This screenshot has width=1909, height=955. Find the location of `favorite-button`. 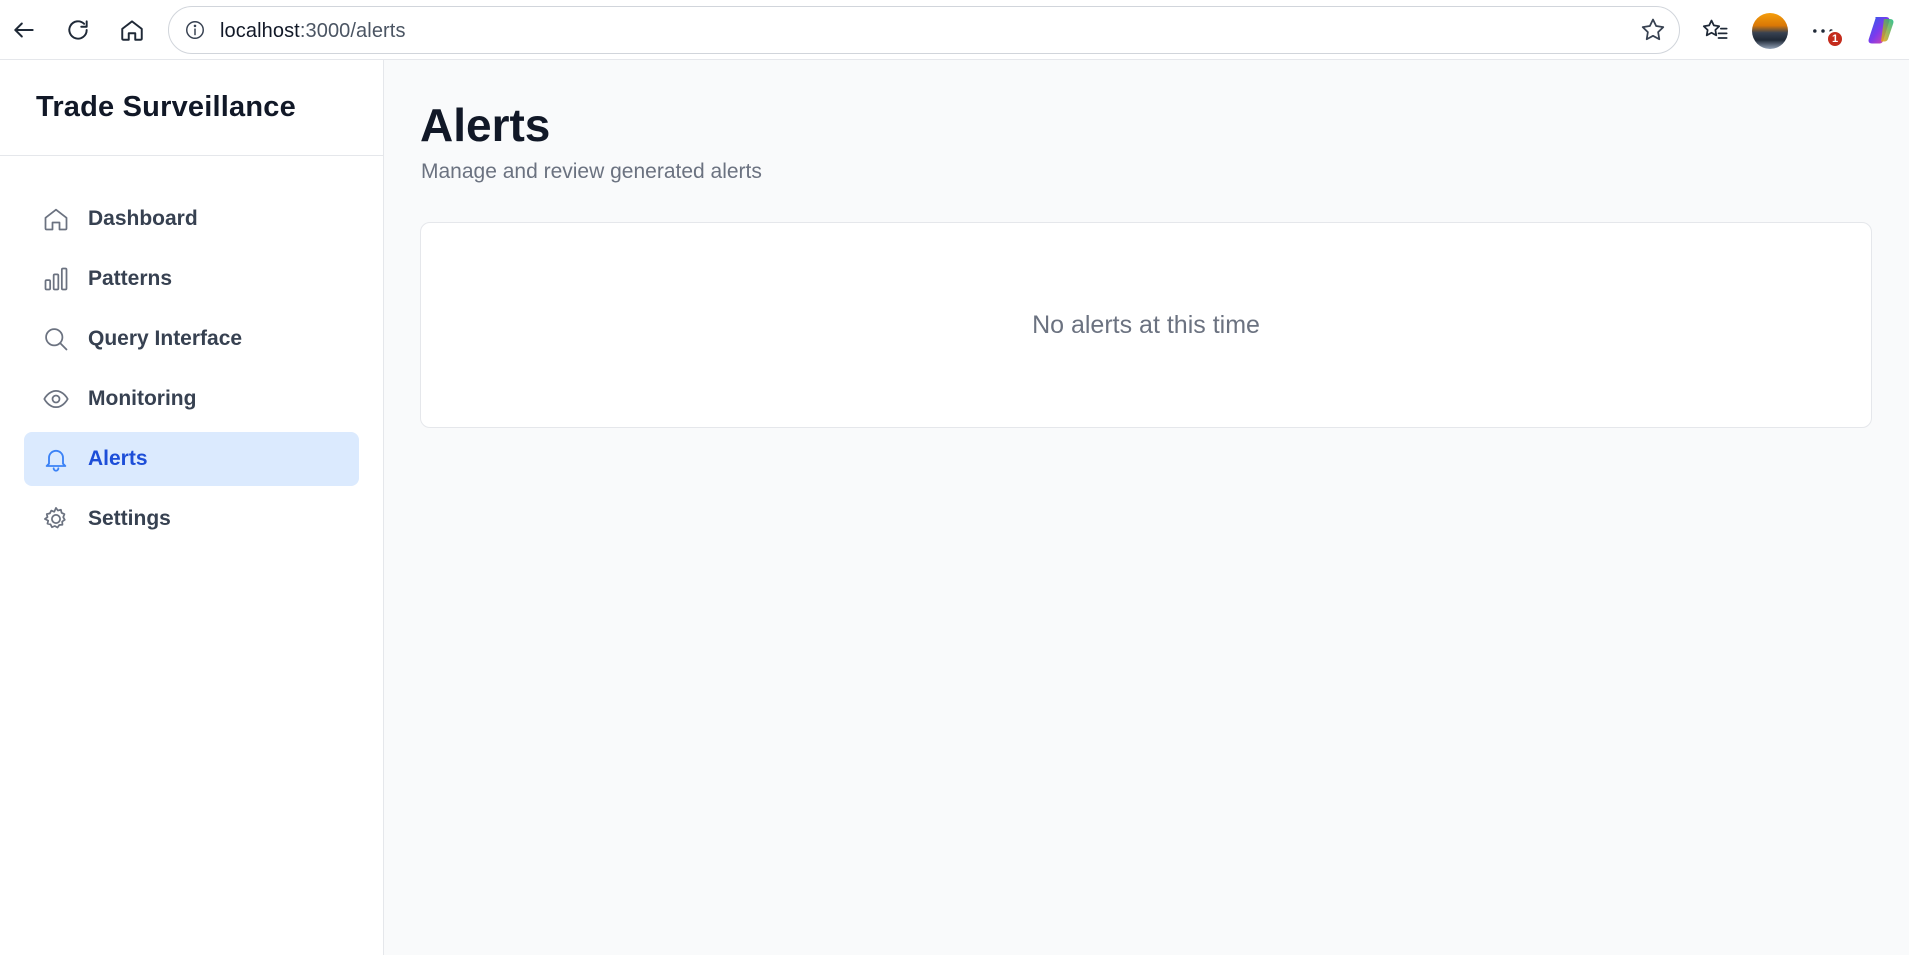

favorite-button is located at coordinates (1653, 30).